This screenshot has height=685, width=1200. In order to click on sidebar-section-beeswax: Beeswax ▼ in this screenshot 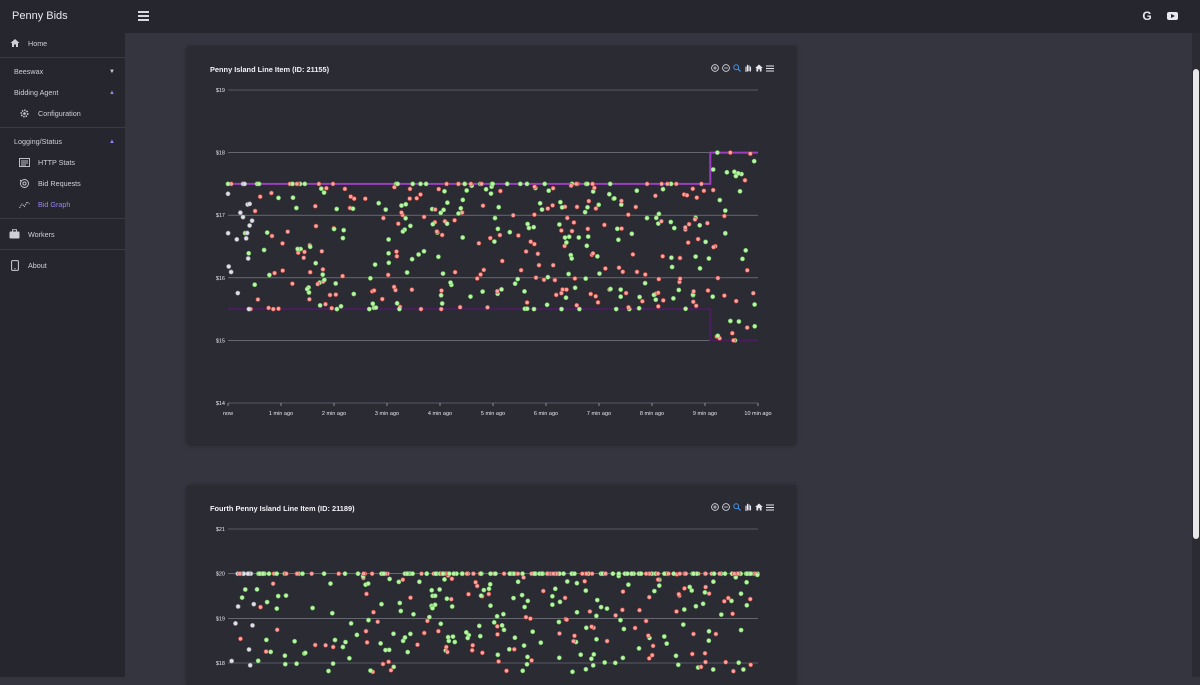, I will do `click(62, 71)`.